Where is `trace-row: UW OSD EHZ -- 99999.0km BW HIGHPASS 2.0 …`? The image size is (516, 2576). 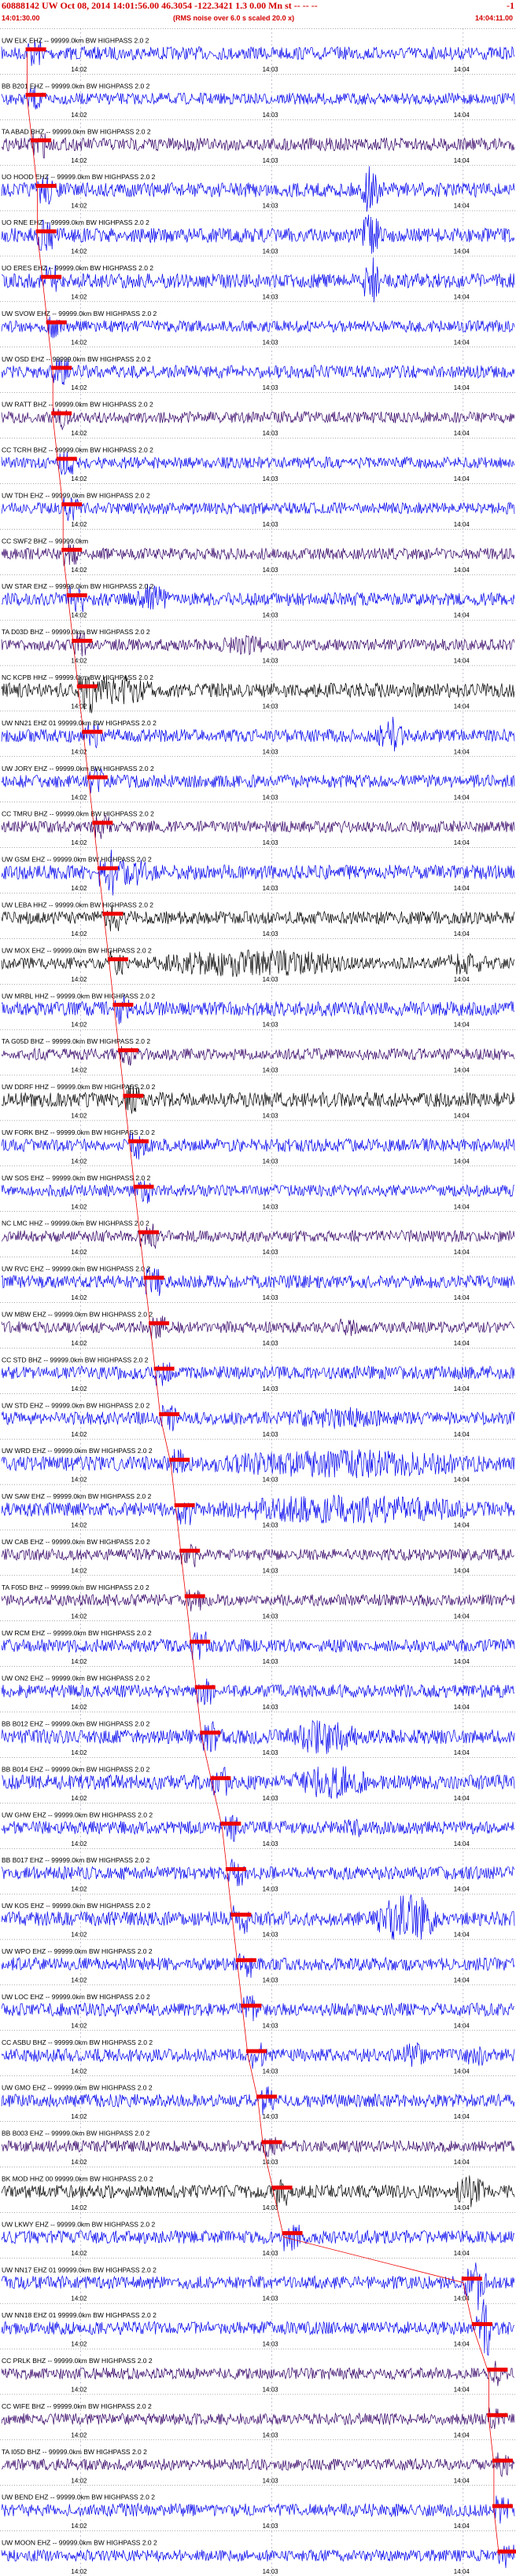 trace-row: UW OSD EHZ -- 99999.0km BW HIGHPASS 2.0 … is located at coordinates (258, 369).